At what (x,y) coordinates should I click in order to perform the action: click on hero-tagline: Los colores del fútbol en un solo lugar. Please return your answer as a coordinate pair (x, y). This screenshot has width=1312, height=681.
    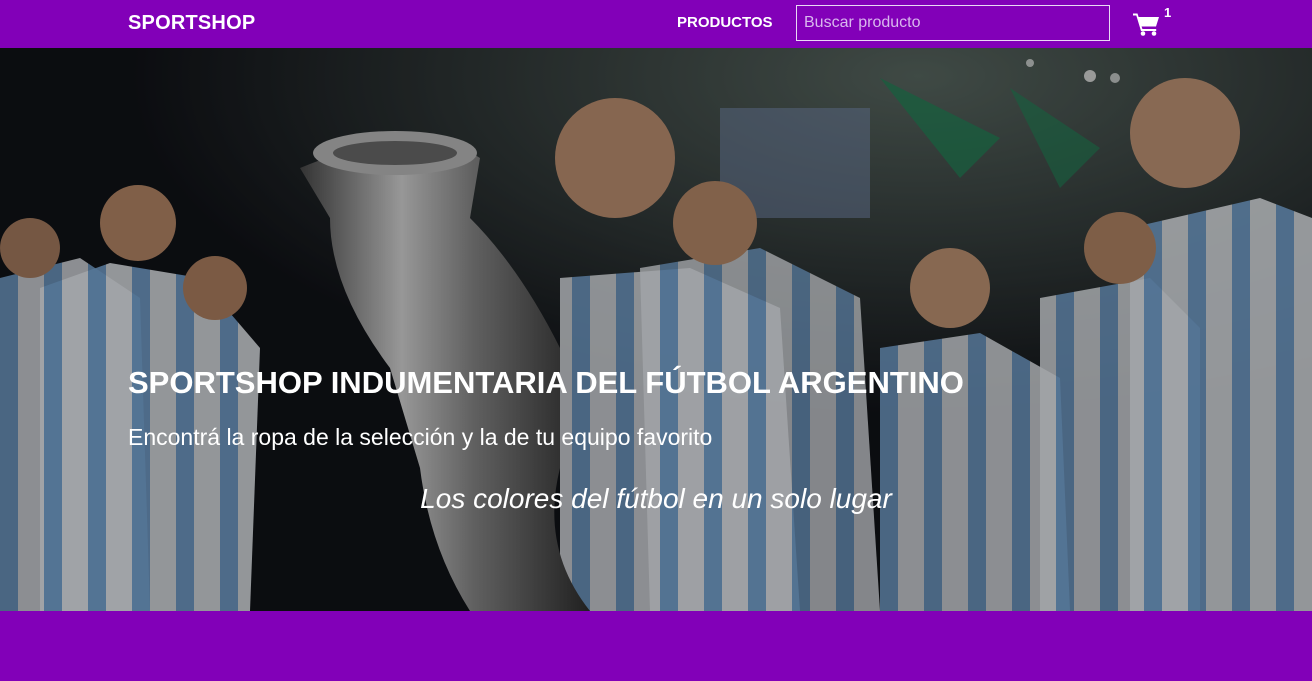
    Looking at the image, I should click on (656, 498).